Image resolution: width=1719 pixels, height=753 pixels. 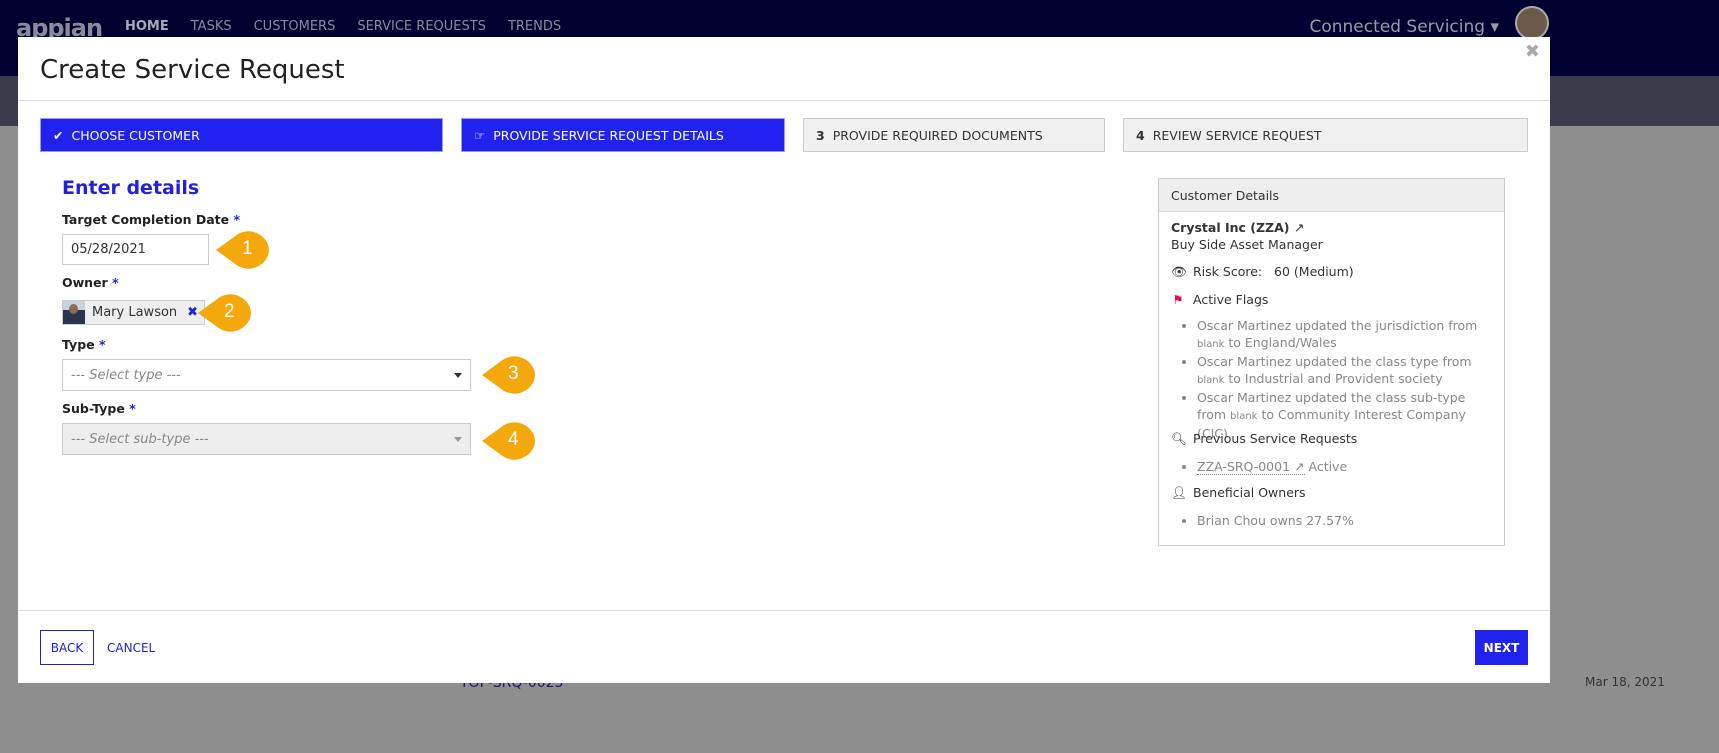 What do you see at coordinates (74, 312) in the screenshot?
I see `owner-avatar` at bounding box center [74, 312].